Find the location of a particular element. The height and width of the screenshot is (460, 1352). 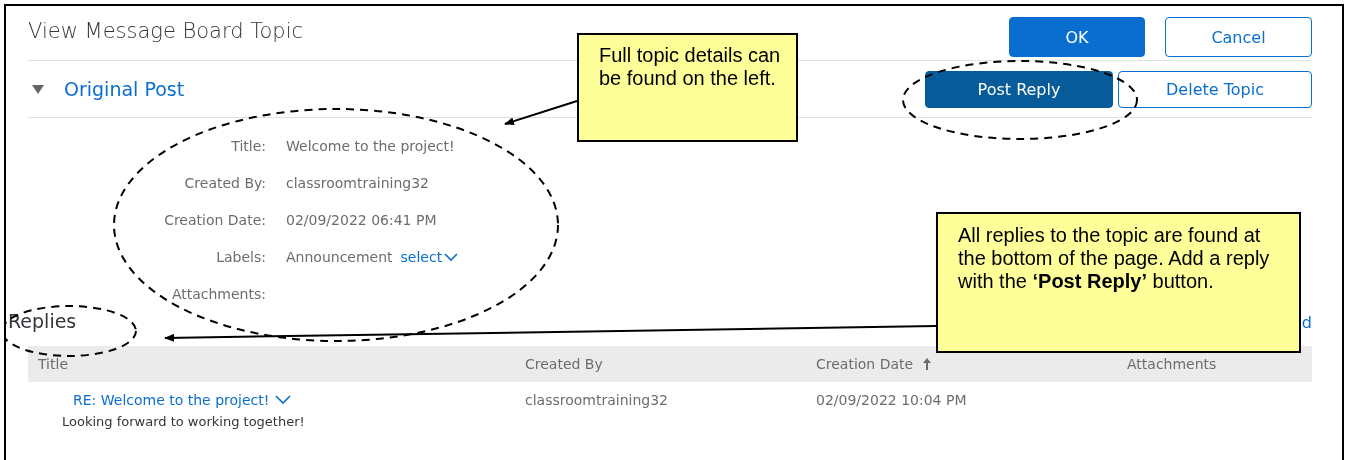

callout-note: All replies to the topic are found at the bottom of the page. Add a reply with the ‘Post Reply’ button. is located at coordinates (1118, 282).